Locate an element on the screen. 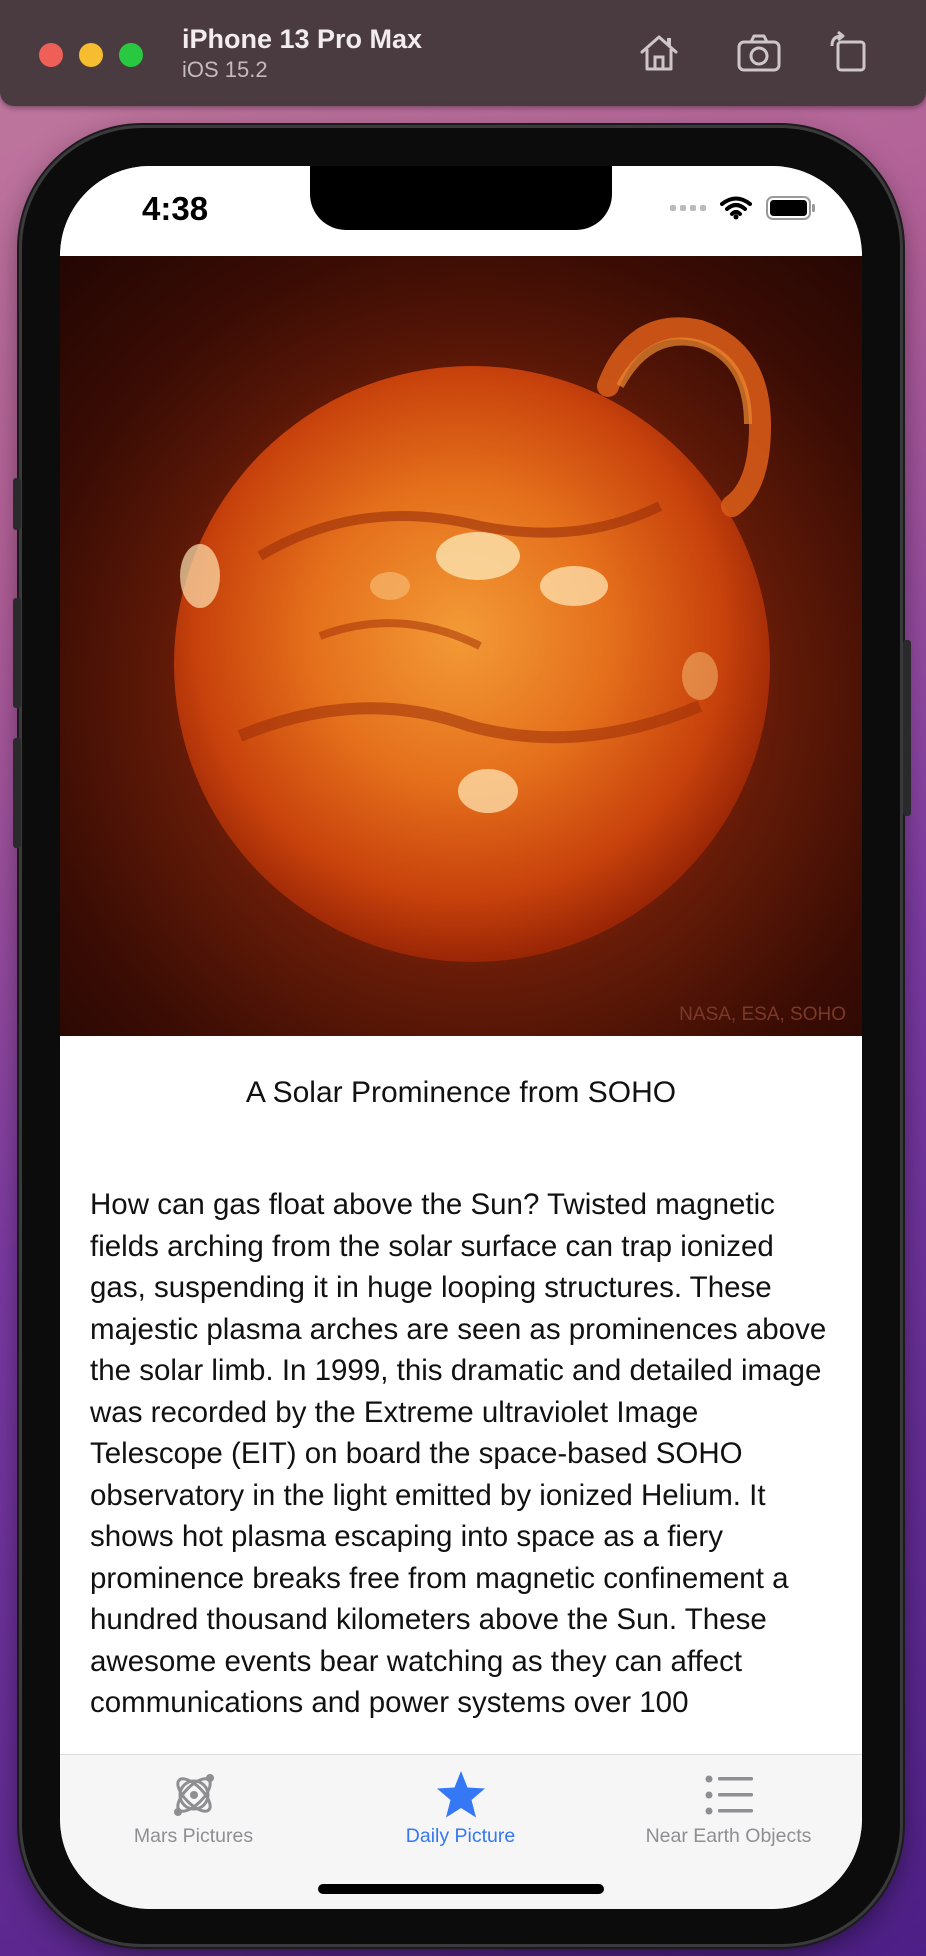  screenshot-icon is located at coordinates (759, 53).